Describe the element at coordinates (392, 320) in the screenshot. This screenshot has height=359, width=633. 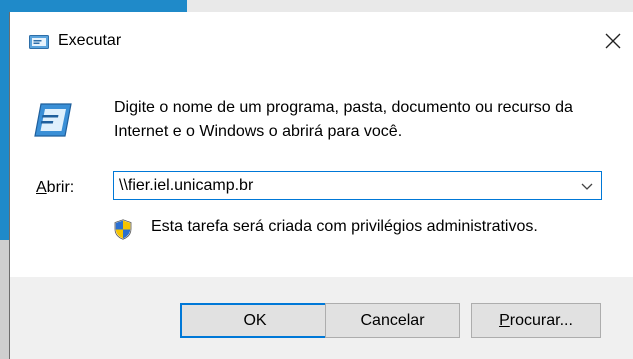
I see `cancel-button: Cancelar` at that location.